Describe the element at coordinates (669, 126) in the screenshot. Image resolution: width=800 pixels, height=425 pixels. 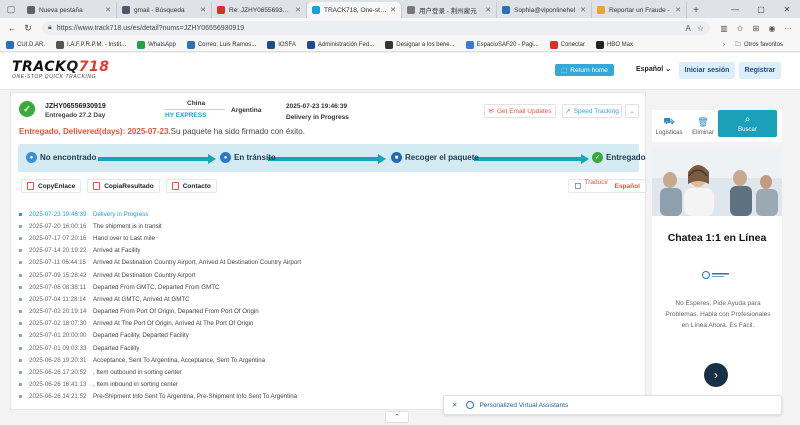
I see `logistics-button: ⛟ Logísticas` at that location.